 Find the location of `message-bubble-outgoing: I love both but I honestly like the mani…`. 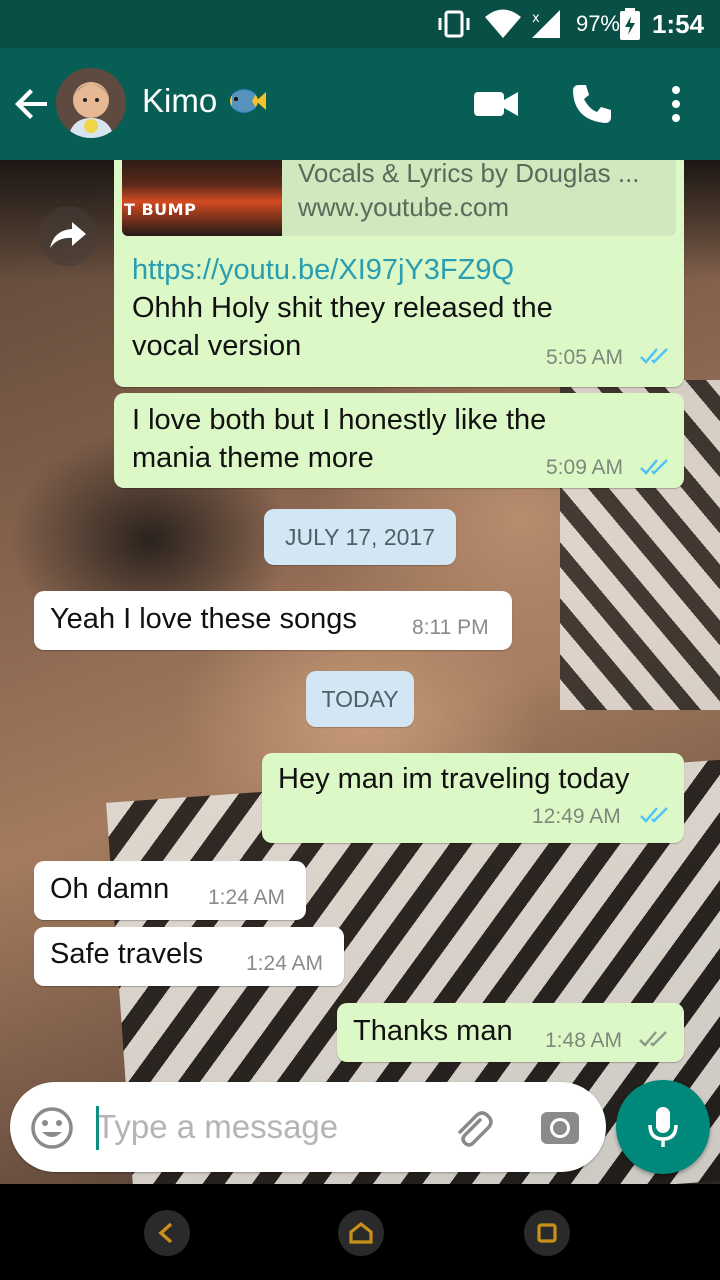

message-bubble-outgoing: I love both but I honestly like the mani… is located at coordinates (399, 440).